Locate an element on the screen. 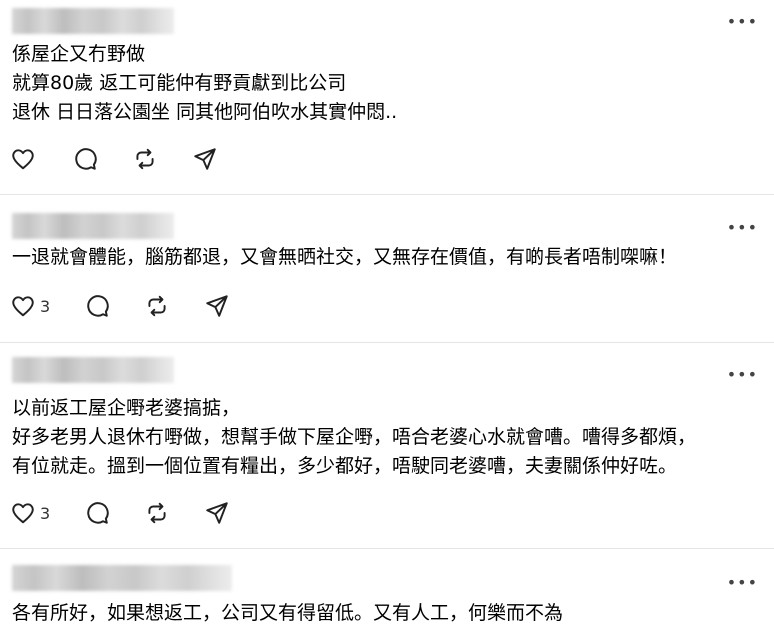 Image resolution: width=774 pixels, height=642 pixels. post-text-line: 有位就走。搵到一個位置有糧出，多少都好，唔駛同老婆嘈，夫妻關係仲好咗。 is located at coordinates (345, 466).